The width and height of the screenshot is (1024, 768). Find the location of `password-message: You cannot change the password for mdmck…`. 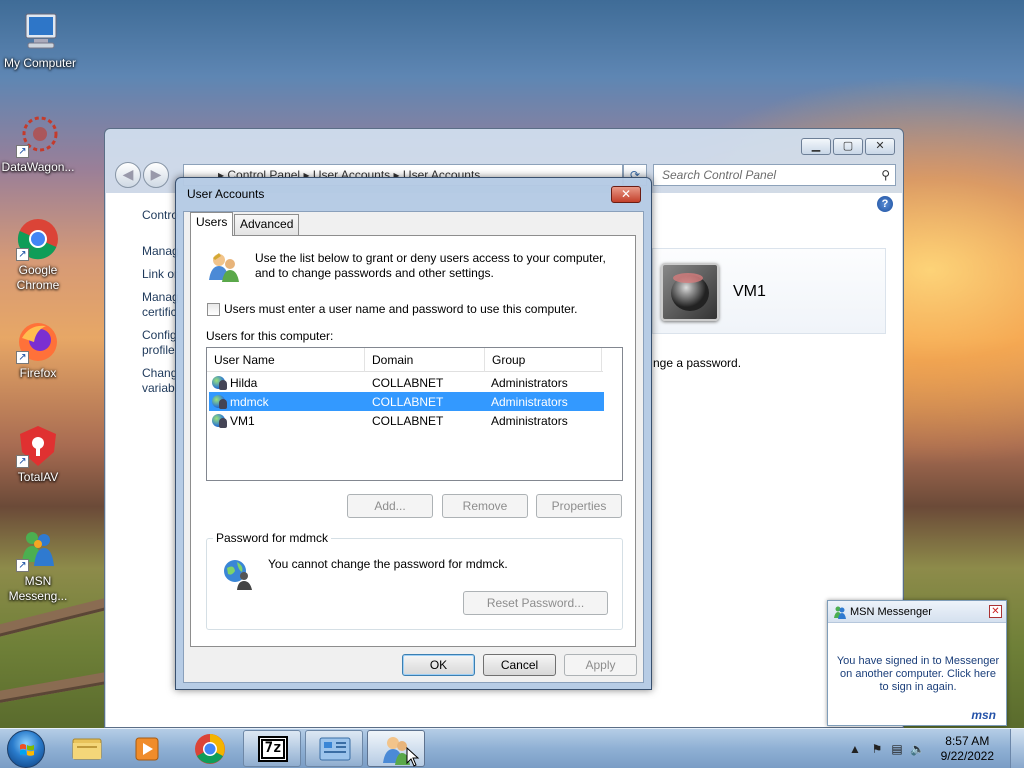

password-message: You cannot change the password for mdmck… is located at coordinates (388, 564).